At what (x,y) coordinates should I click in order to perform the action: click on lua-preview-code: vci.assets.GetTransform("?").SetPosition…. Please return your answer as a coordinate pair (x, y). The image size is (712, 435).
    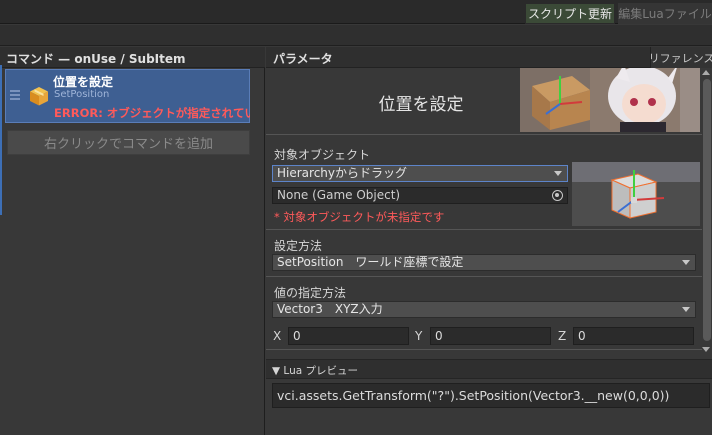
    Looking at the image, I should click on (491, 395).